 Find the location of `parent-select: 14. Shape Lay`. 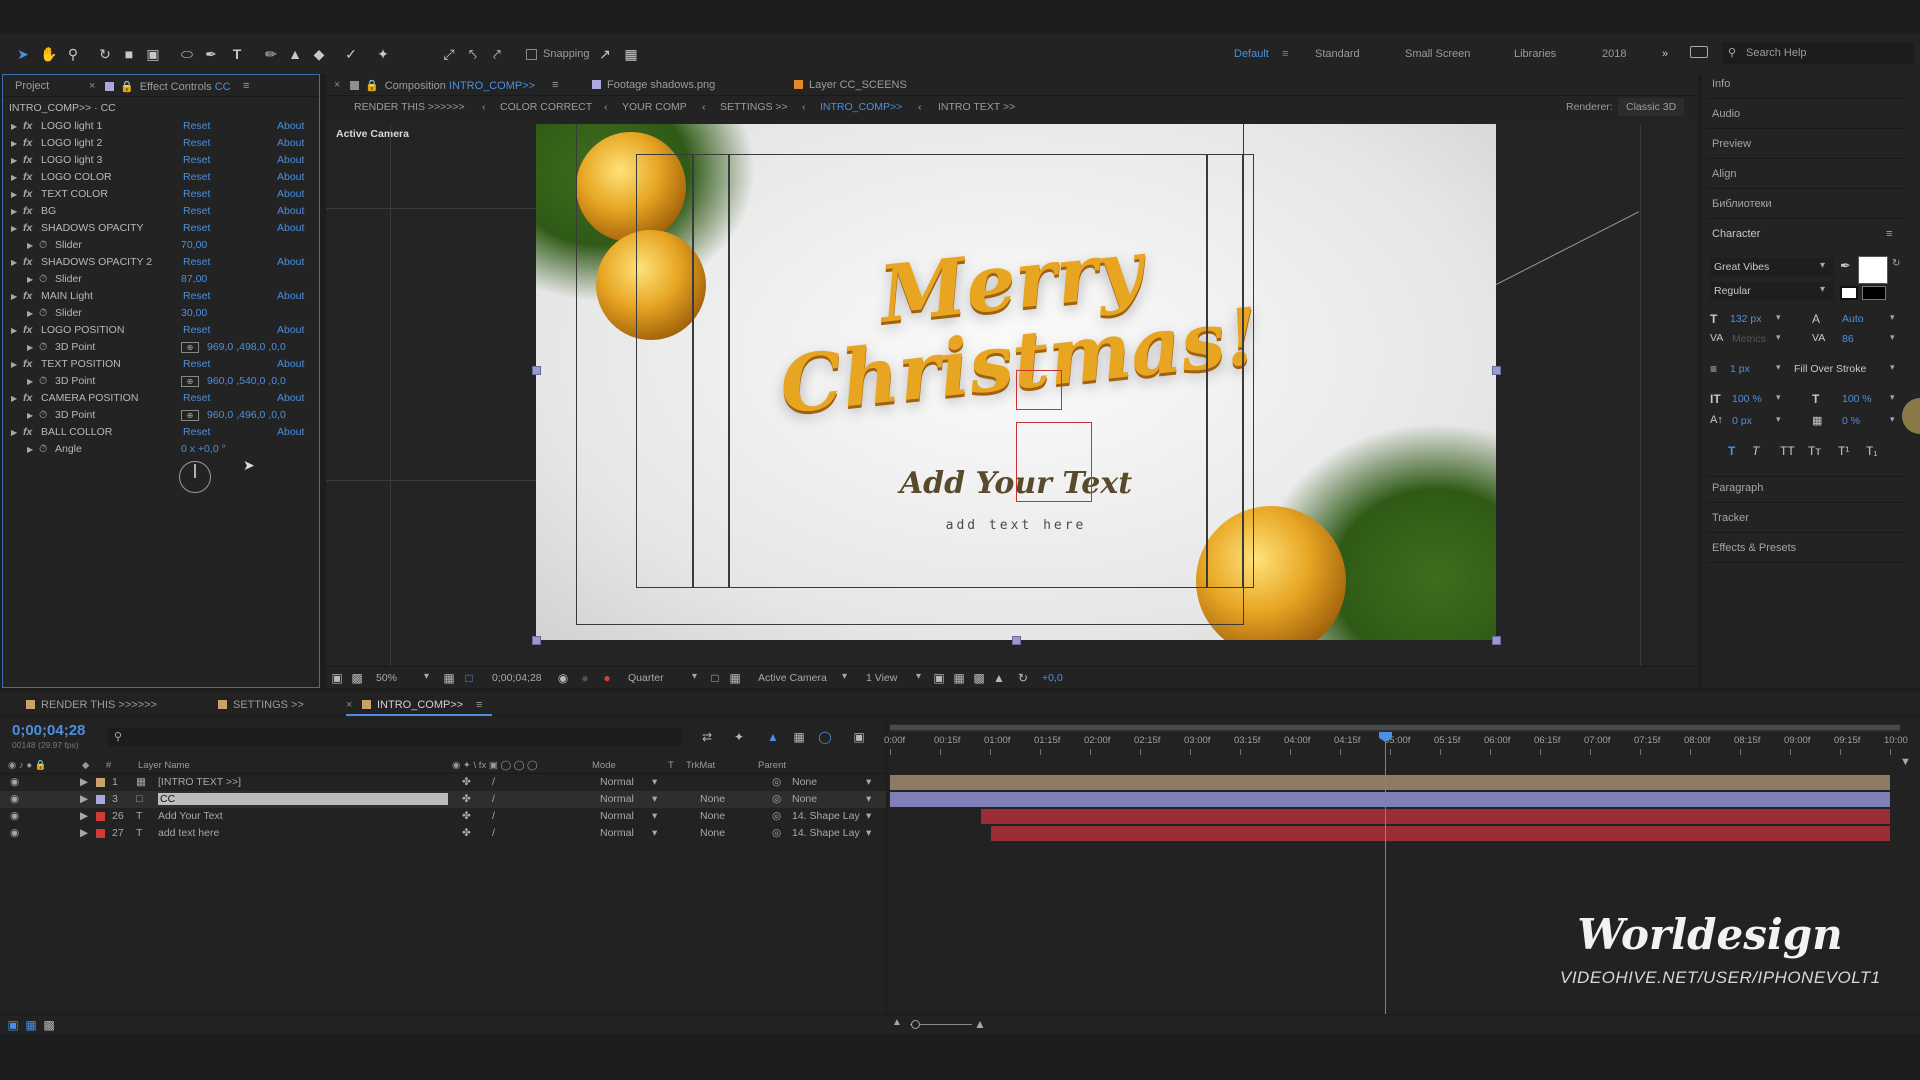

parent-select: 14. Shape Lay is located at coordinates (826, 816).